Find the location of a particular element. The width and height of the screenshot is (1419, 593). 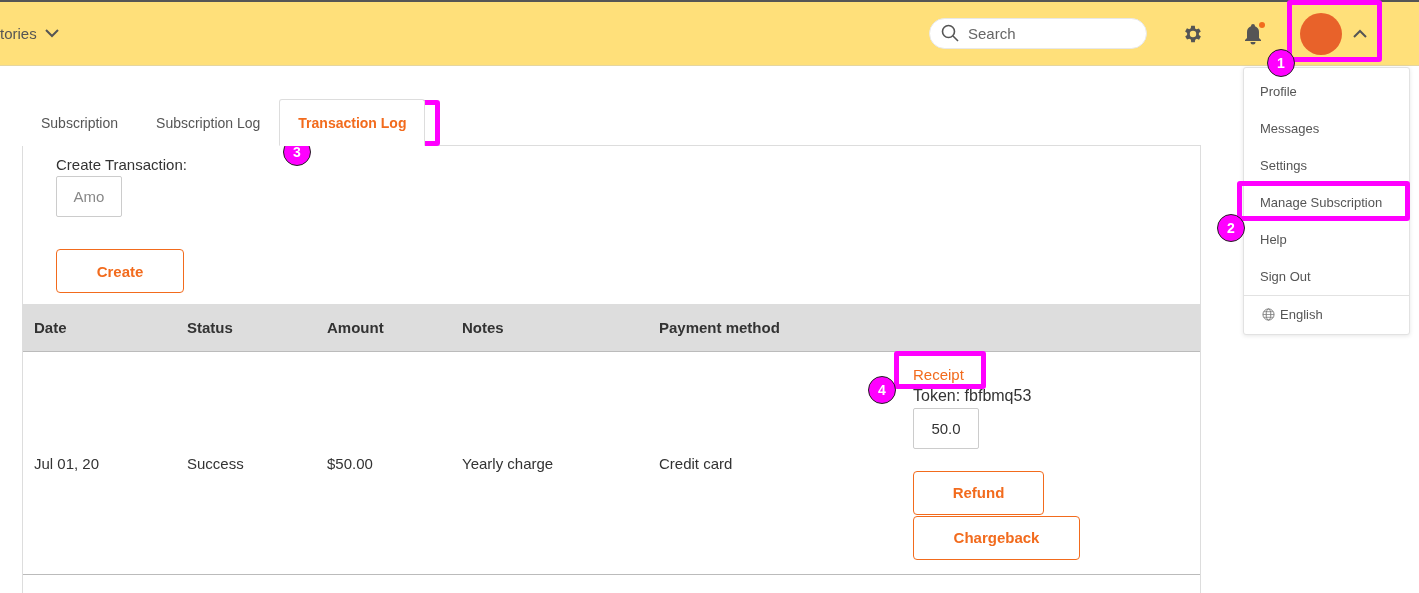

menu-item: Help is located at coordinates (1326, 239).